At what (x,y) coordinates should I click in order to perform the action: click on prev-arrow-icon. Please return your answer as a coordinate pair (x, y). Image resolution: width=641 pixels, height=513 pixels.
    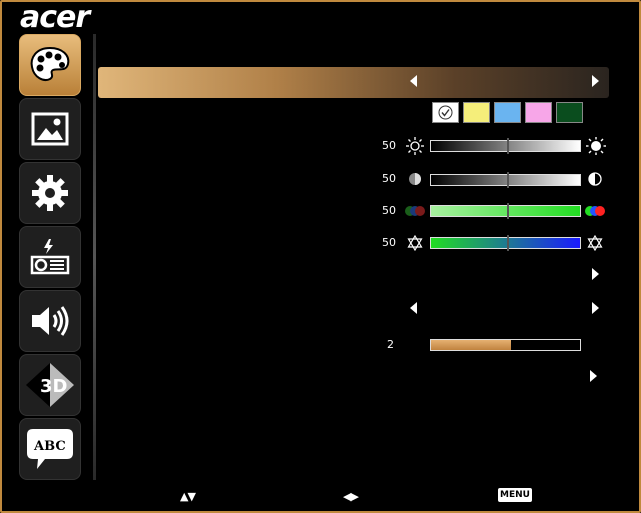
    Looking at the image, I should click on (413, 81).